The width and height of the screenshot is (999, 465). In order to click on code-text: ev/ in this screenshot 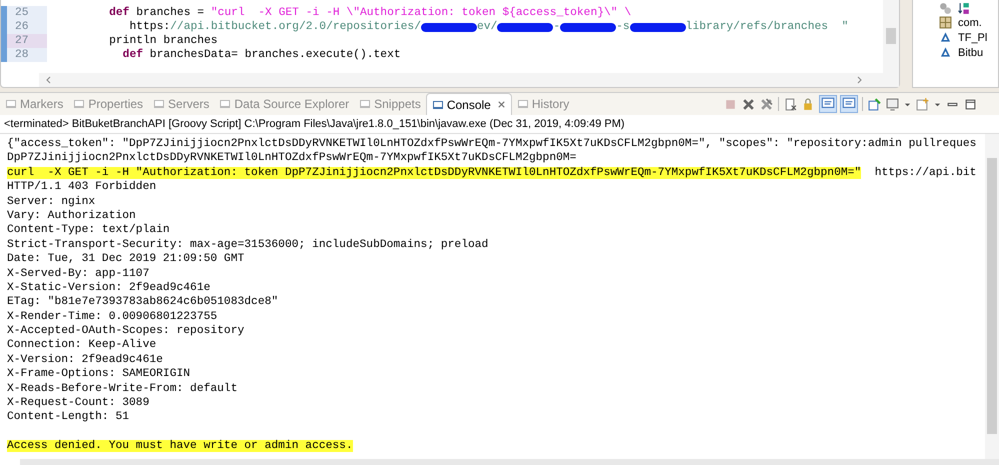, I will do `click(487, 27)`.